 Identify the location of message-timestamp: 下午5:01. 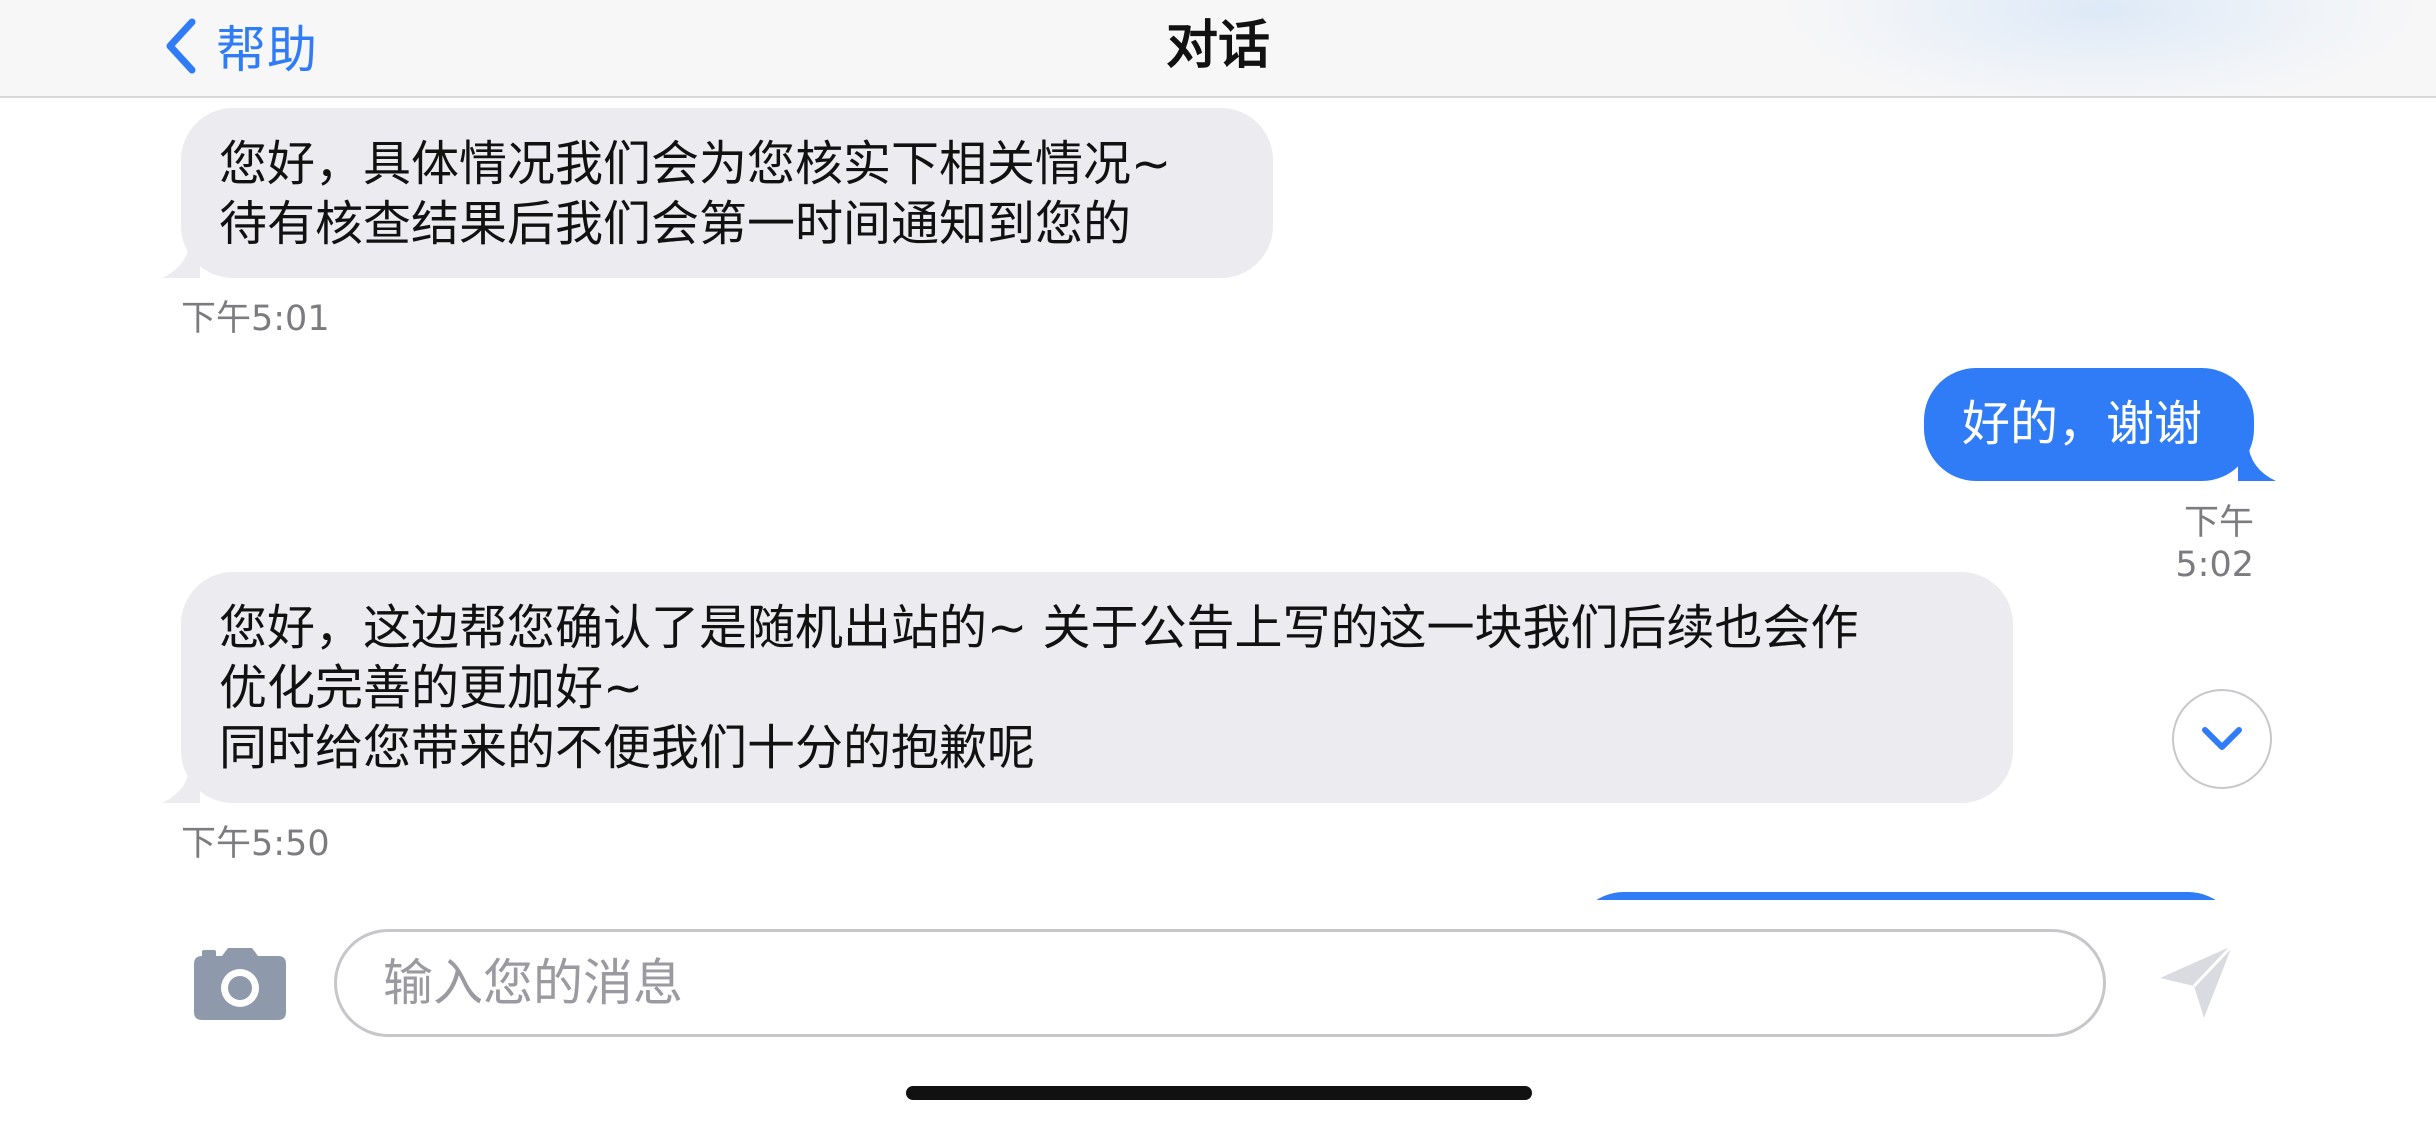
(255, 319).